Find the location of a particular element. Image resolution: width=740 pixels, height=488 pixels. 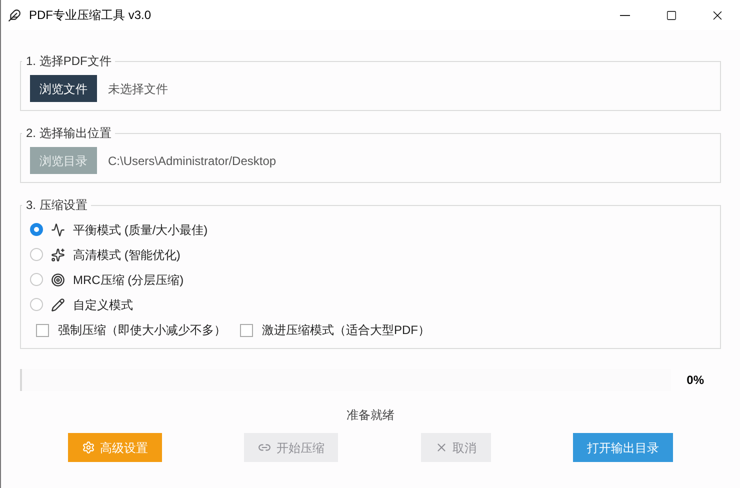

file-path-text: 未选择文件 is located at coordinates (138, 89).